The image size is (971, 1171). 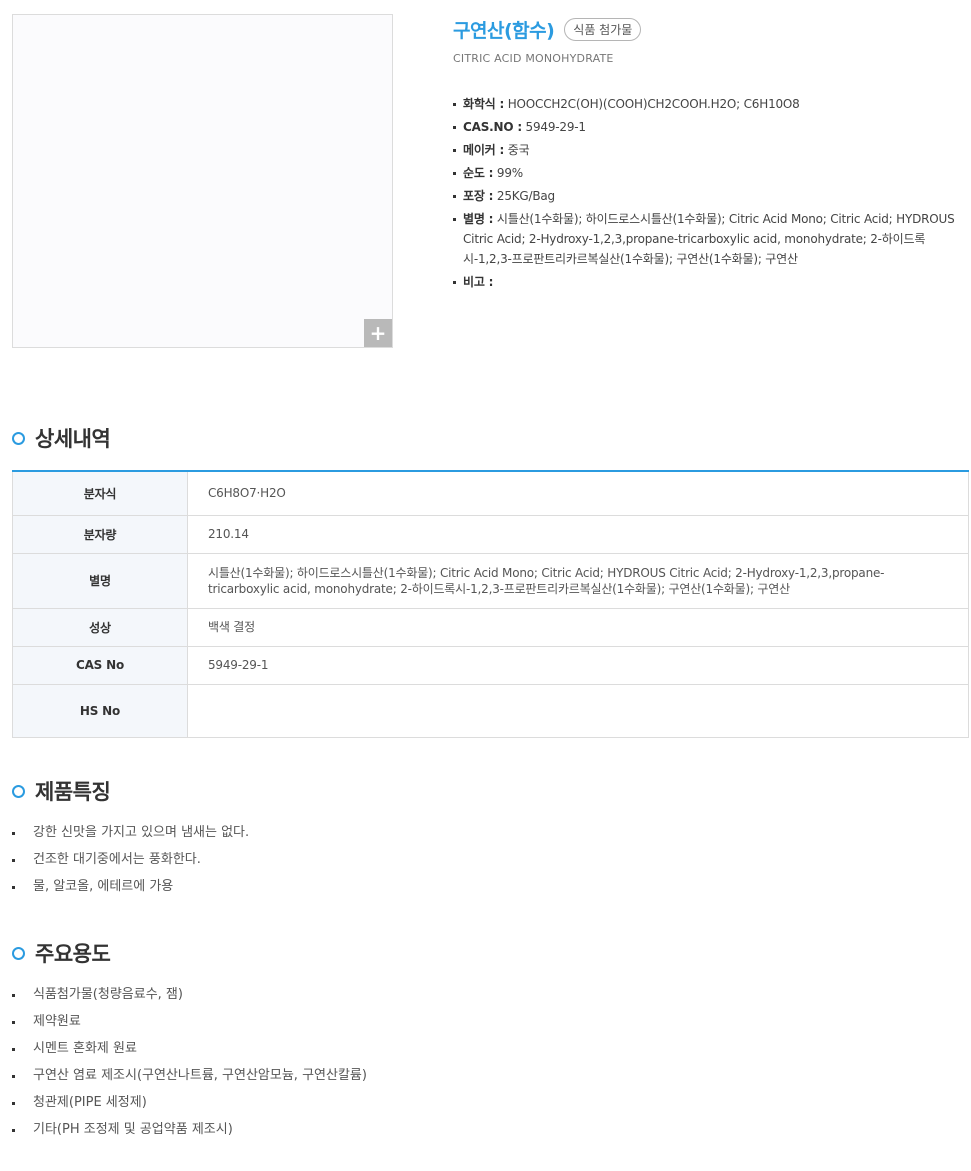 I want to click on table-row: HS No, so click(x=490, y=711).